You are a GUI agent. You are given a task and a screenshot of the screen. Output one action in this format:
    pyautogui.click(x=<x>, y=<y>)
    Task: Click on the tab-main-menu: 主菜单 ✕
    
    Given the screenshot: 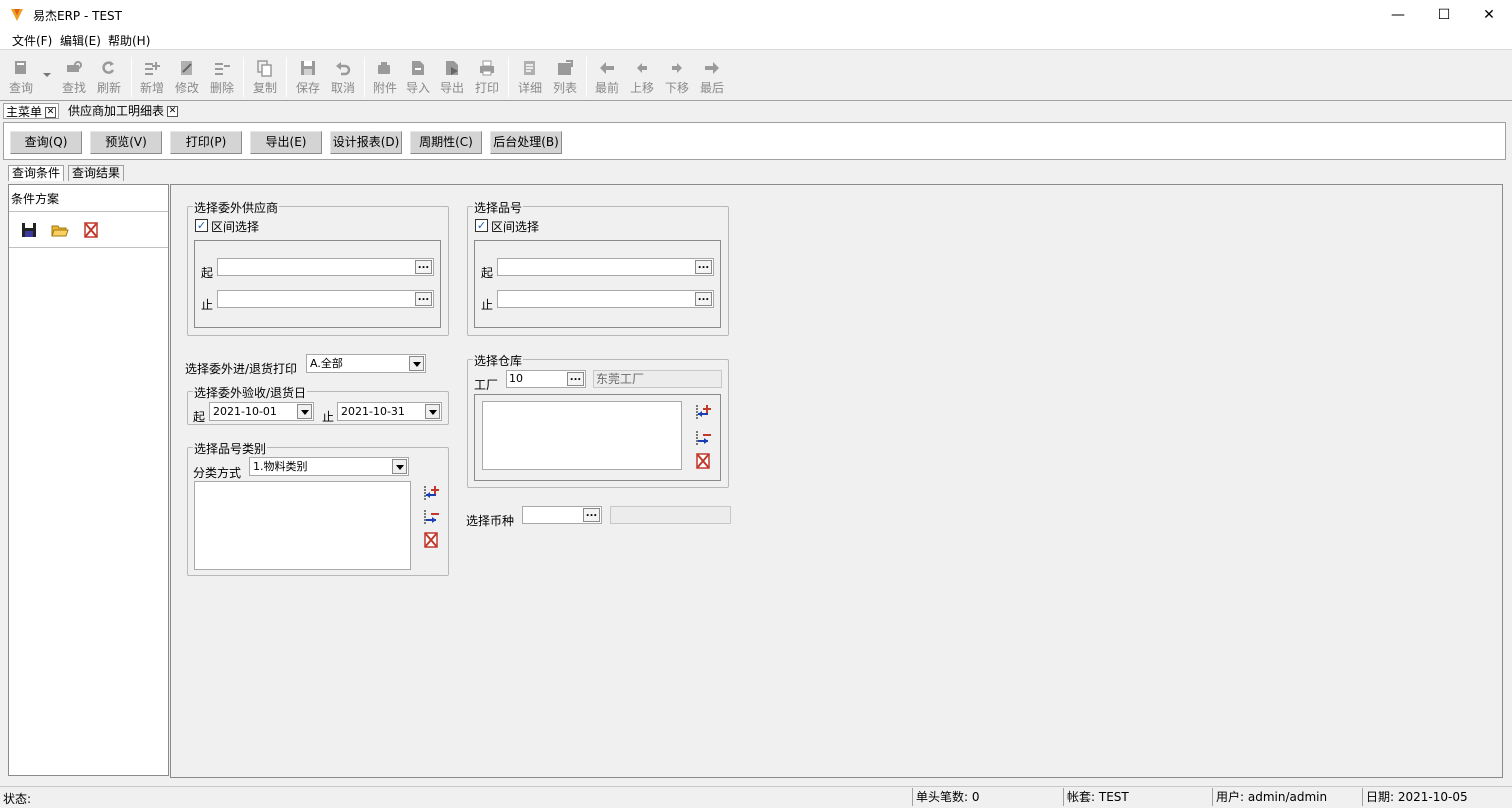 What is the action you would take?
    pyautogui.click(x=31, y=111)
    